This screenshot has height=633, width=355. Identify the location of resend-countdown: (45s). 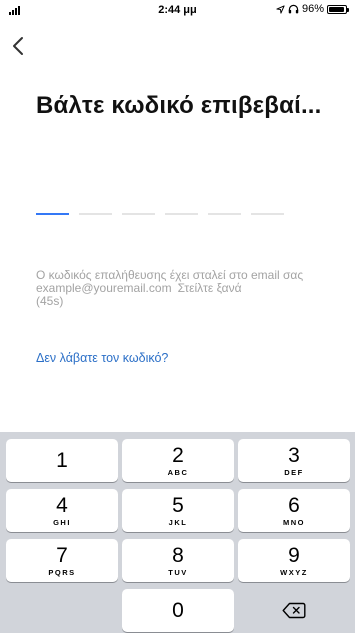
(50, 301).